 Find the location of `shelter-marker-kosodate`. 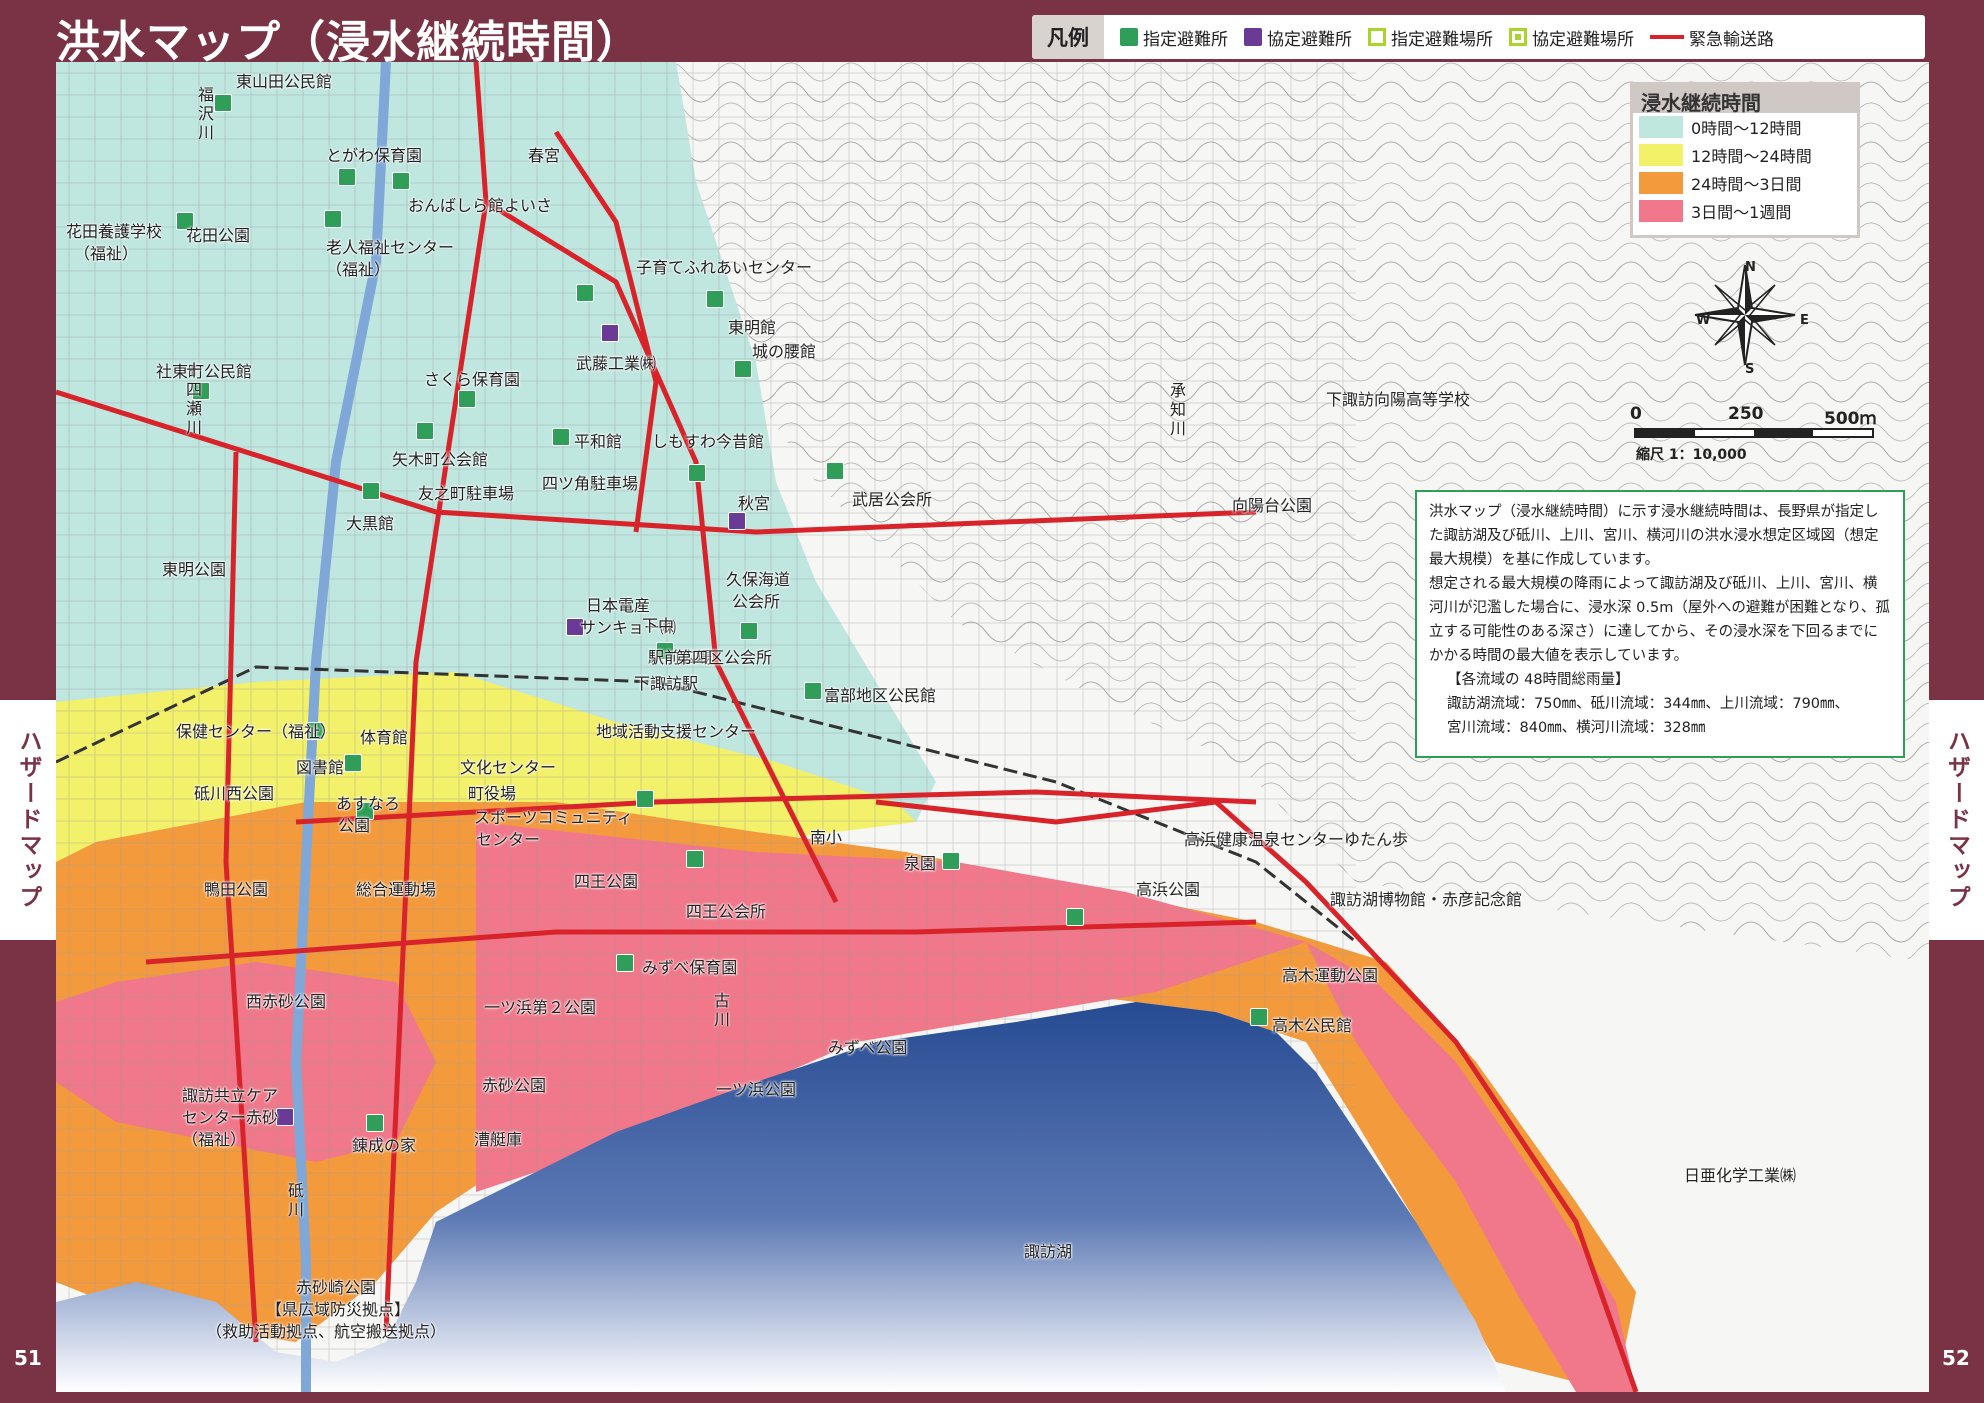

shelter-marker-kosodate is located at coordinates (585, 293).